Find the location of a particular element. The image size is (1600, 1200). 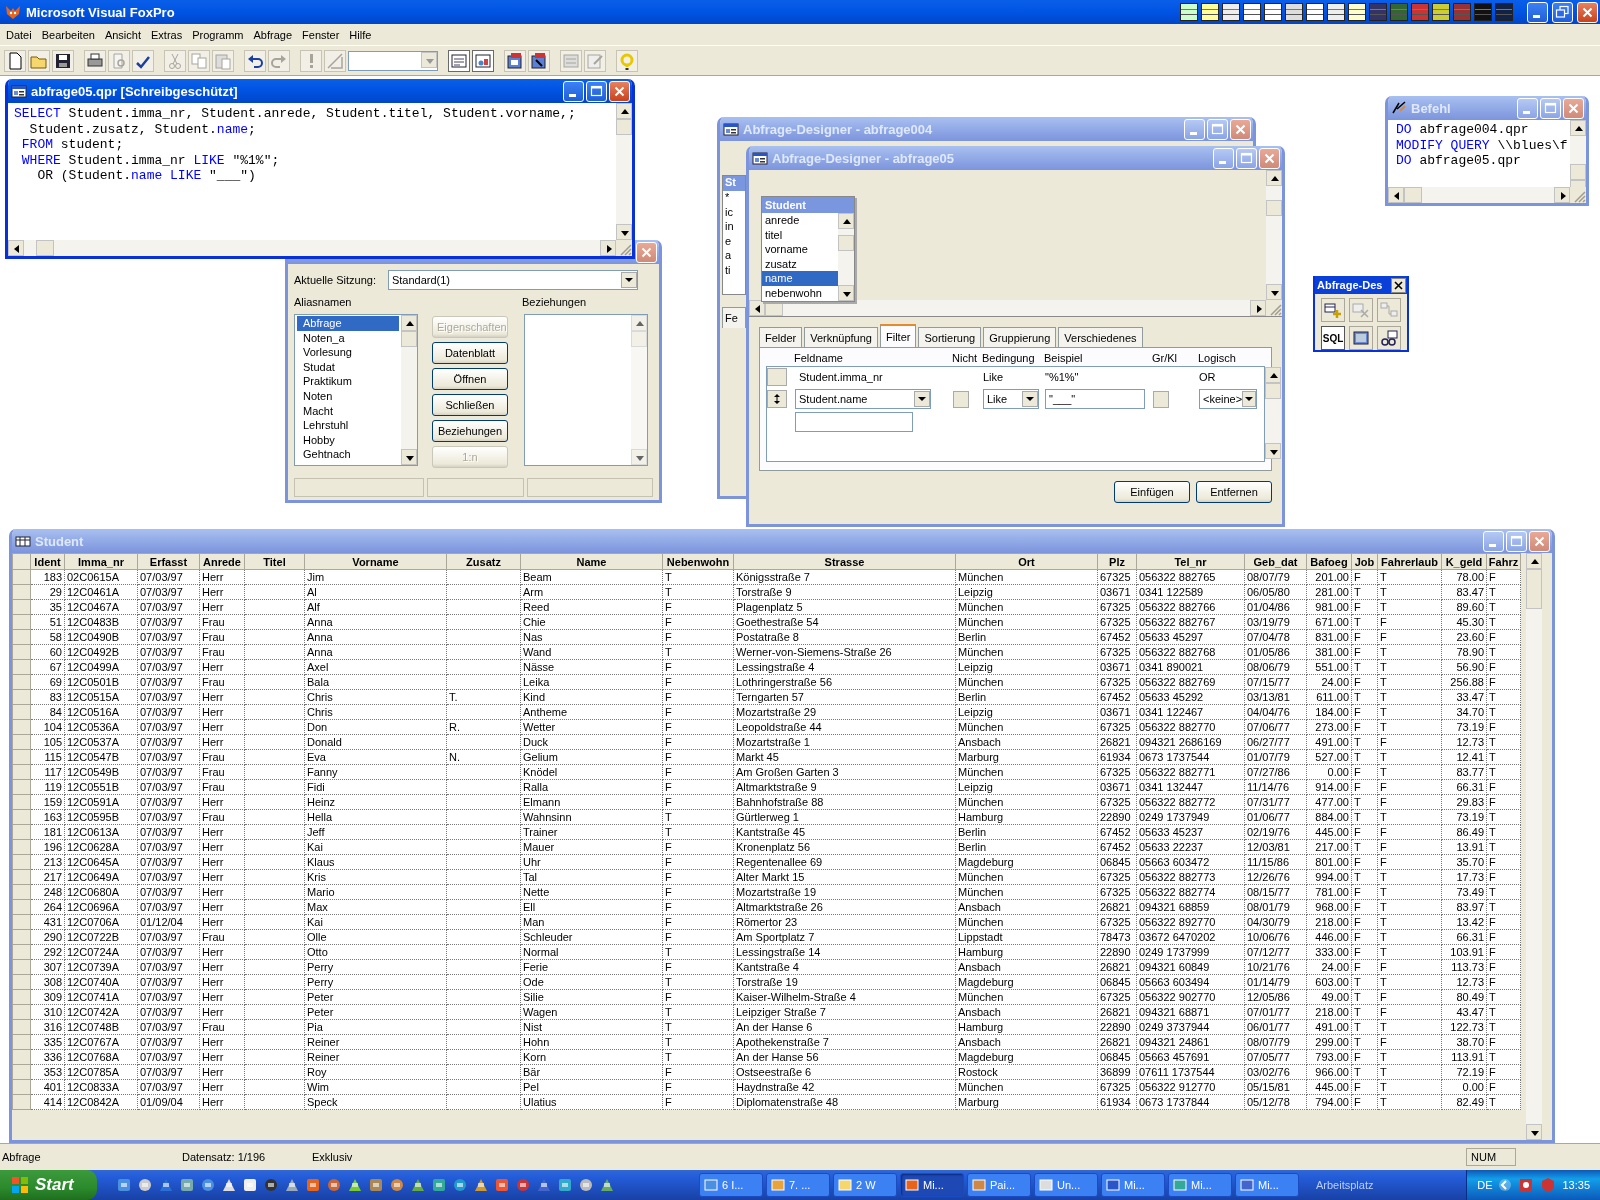

table-cell: An der Hanse 6 is located at coordinates (844, 1027).